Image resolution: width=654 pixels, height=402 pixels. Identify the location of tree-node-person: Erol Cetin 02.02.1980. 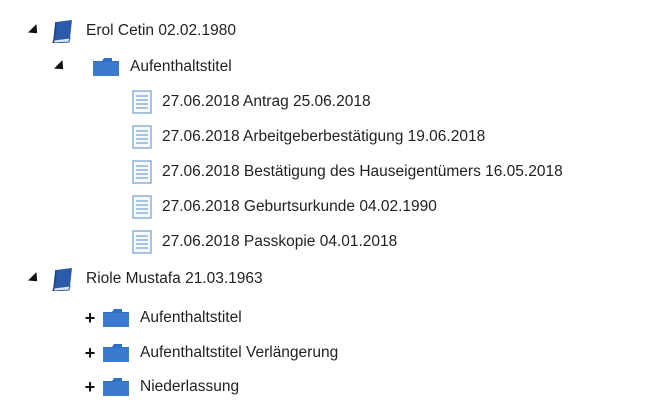
(131, 31).